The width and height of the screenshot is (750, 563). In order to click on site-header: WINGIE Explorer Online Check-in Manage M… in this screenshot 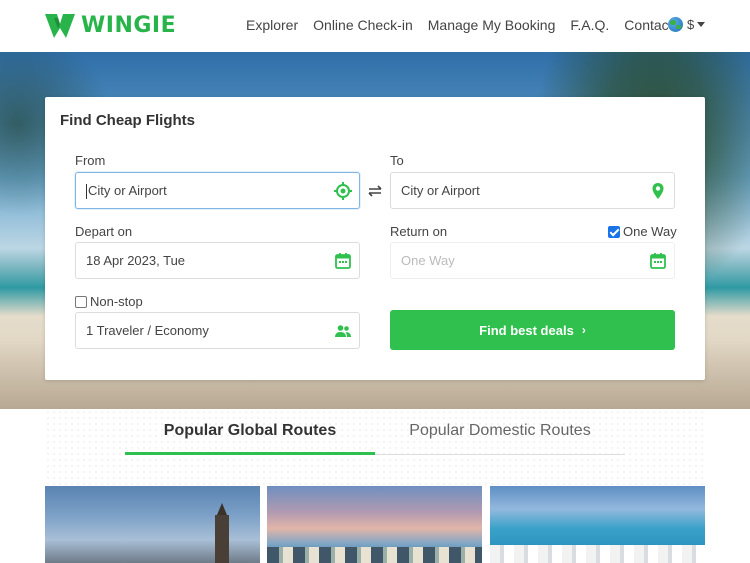, I will do `click(375, 26)`.